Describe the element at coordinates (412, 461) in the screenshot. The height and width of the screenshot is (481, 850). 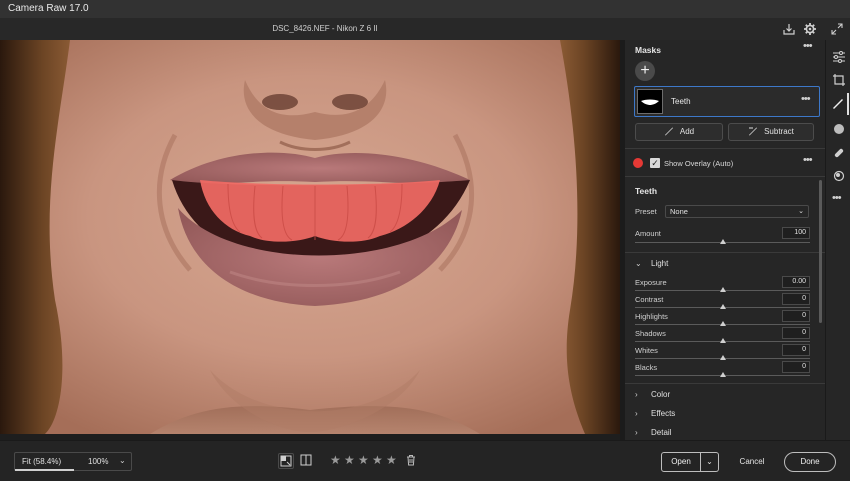
I see `trash-icon` at that location.